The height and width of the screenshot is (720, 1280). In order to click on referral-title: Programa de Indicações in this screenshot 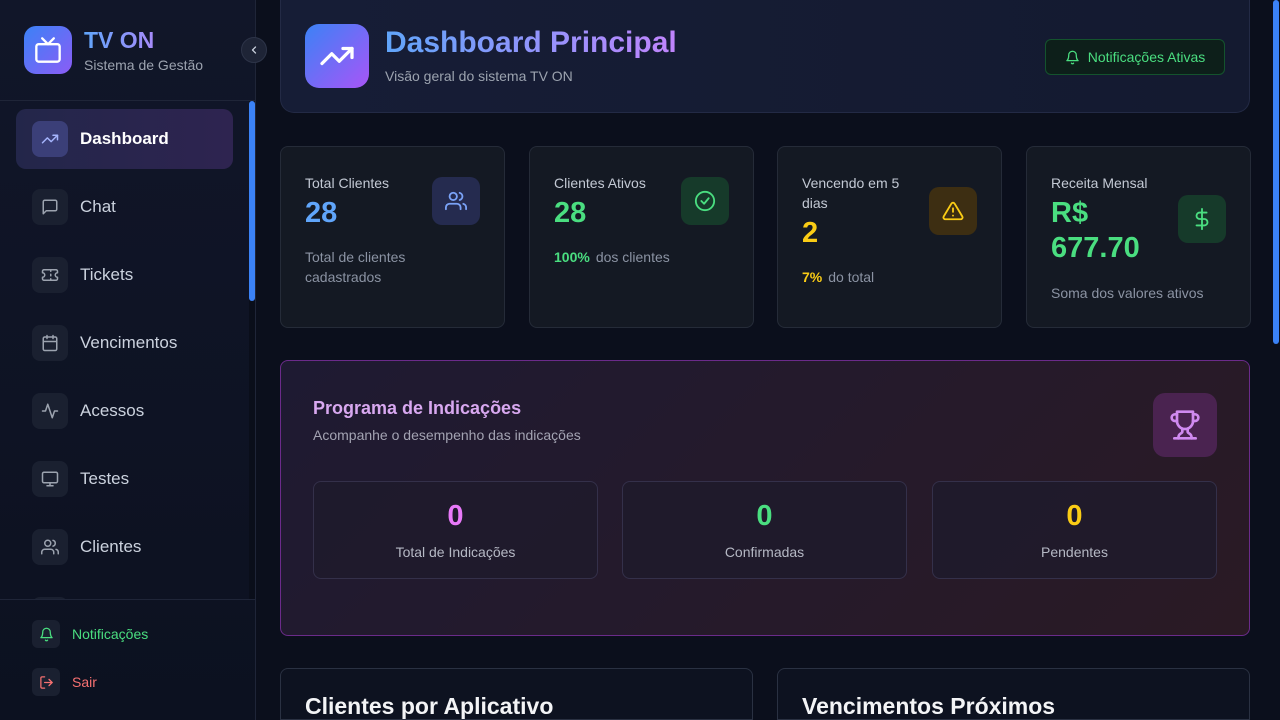, I will do `click(417, 408)`.